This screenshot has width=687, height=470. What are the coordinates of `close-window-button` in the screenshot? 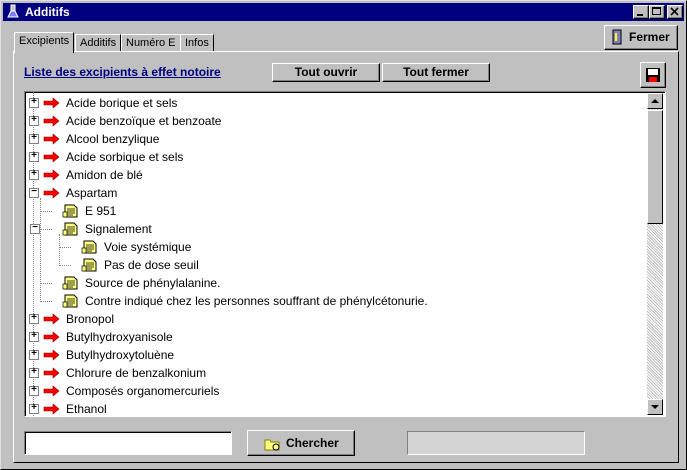 It's located at (675, 12).